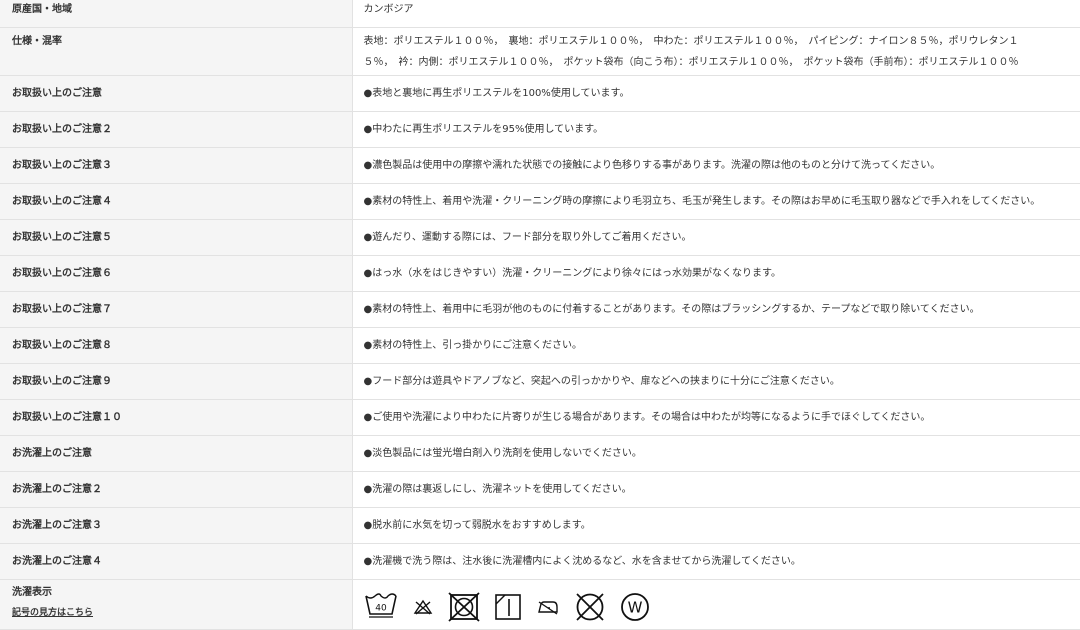 The width and height of the screenshot is (1080, 630). Describe the element at coordinates (176, 381) in the screenshot. I see `care-note-label: お取扱い上のご注意９` at that location.